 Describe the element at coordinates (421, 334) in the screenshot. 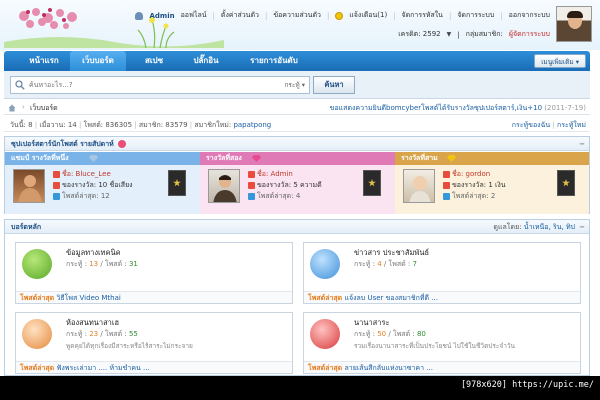

I see `posts-count: 80` at that location.